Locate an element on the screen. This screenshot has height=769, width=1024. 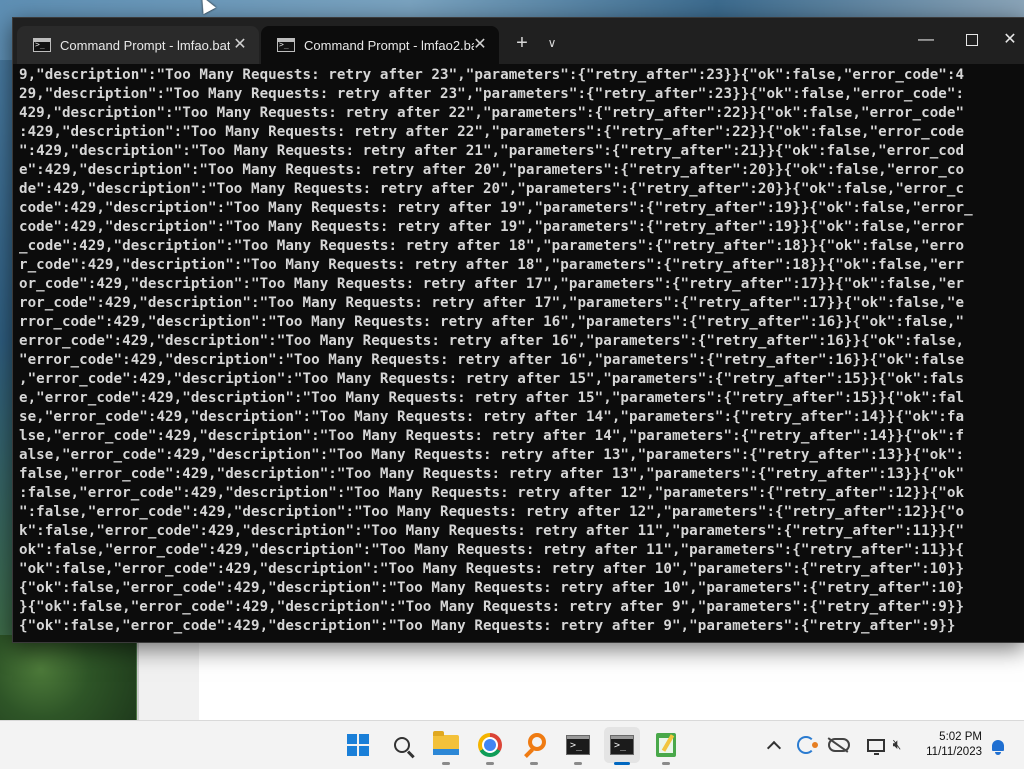
onedrive-tray-button is located at coordinates (839, 745).